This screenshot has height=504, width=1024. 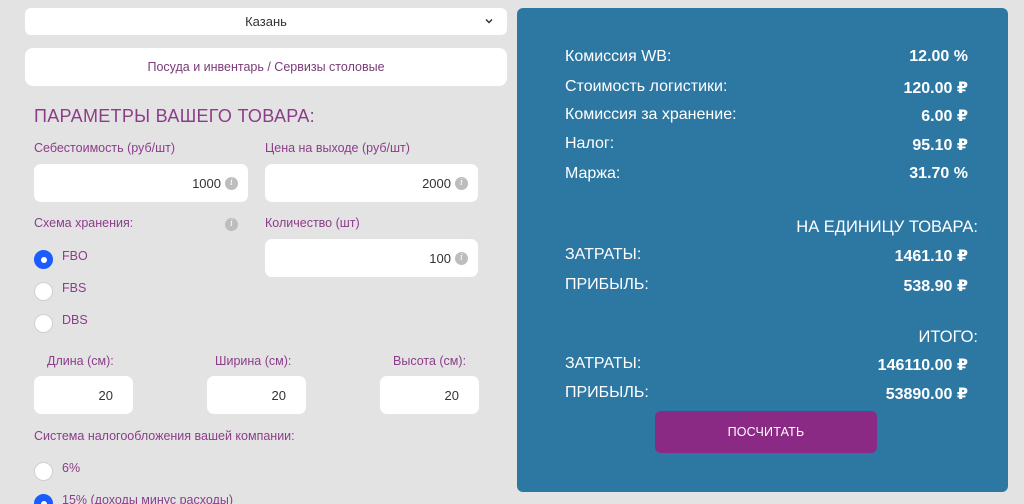 I want to click on result-value: 31.70 %, so click(x=938, y=173).